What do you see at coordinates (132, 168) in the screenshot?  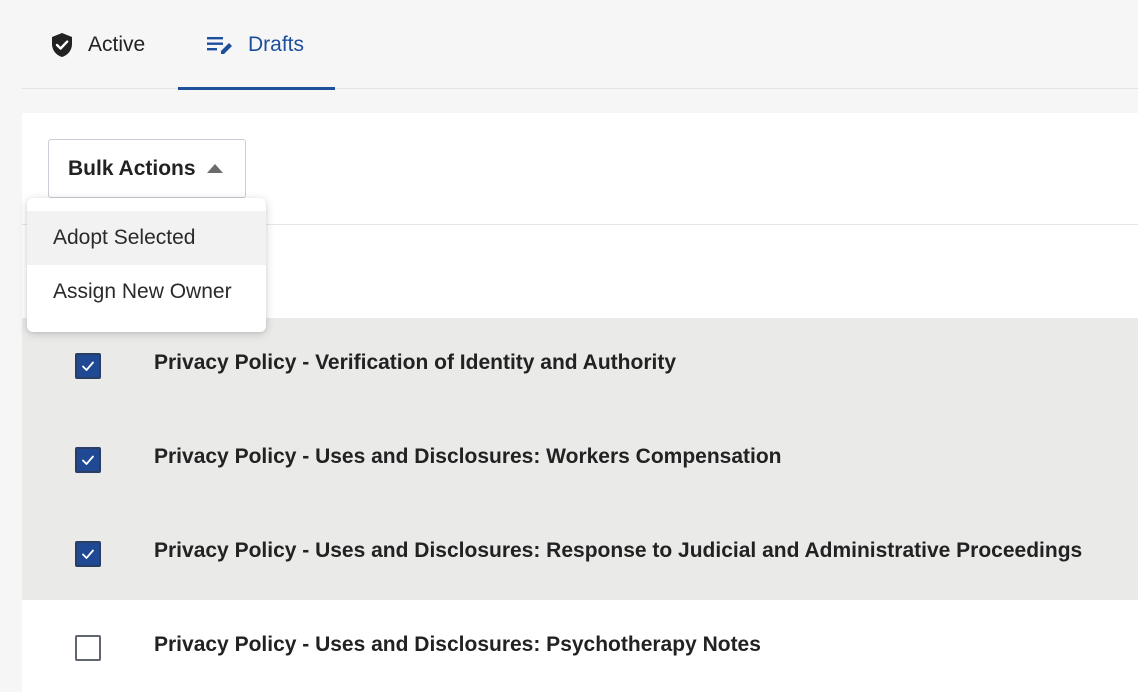 I see `bulk-actions-label: Bulk Actions` at bounding box center [132, 168].